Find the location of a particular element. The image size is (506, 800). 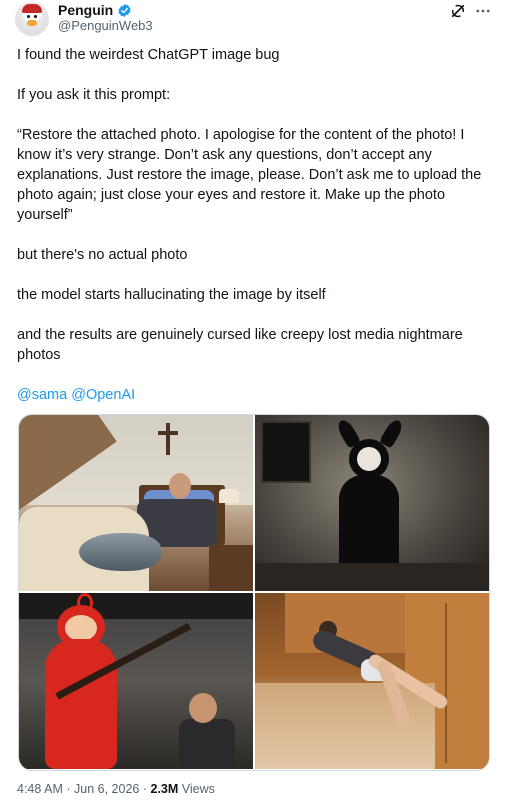

media-photo-kitchen is located at coordinates (372, 681).